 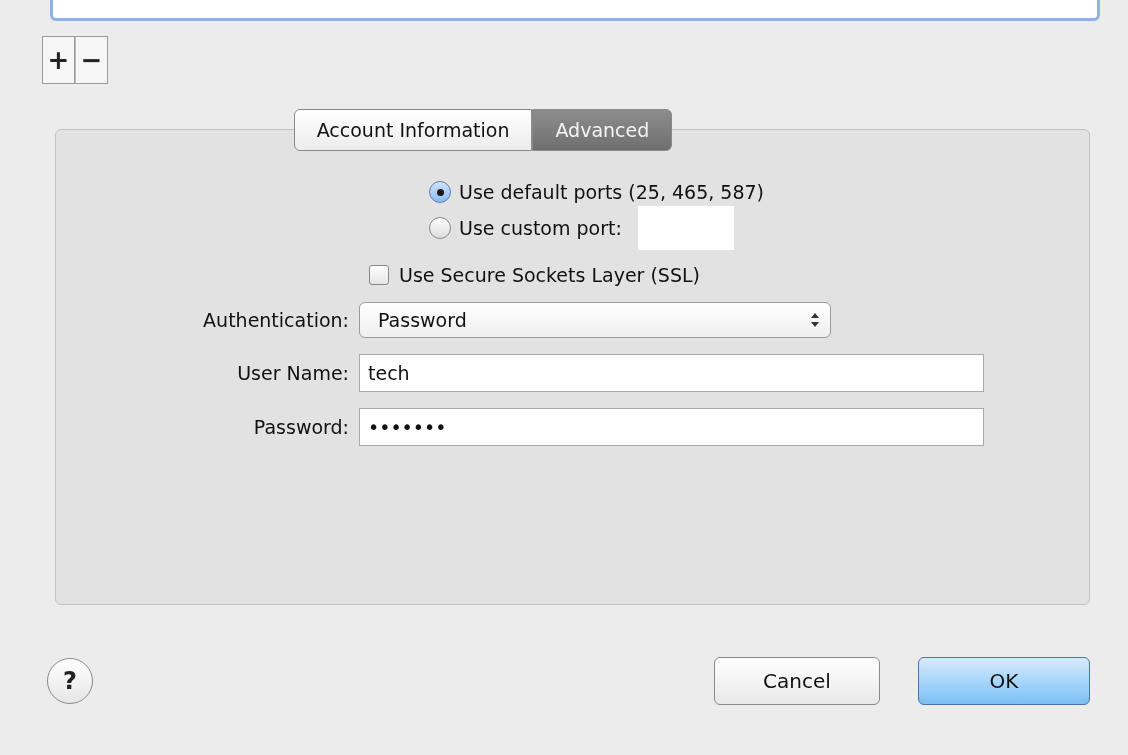 I want to click on updown-arrows-icon, so click(x=815, y=320).